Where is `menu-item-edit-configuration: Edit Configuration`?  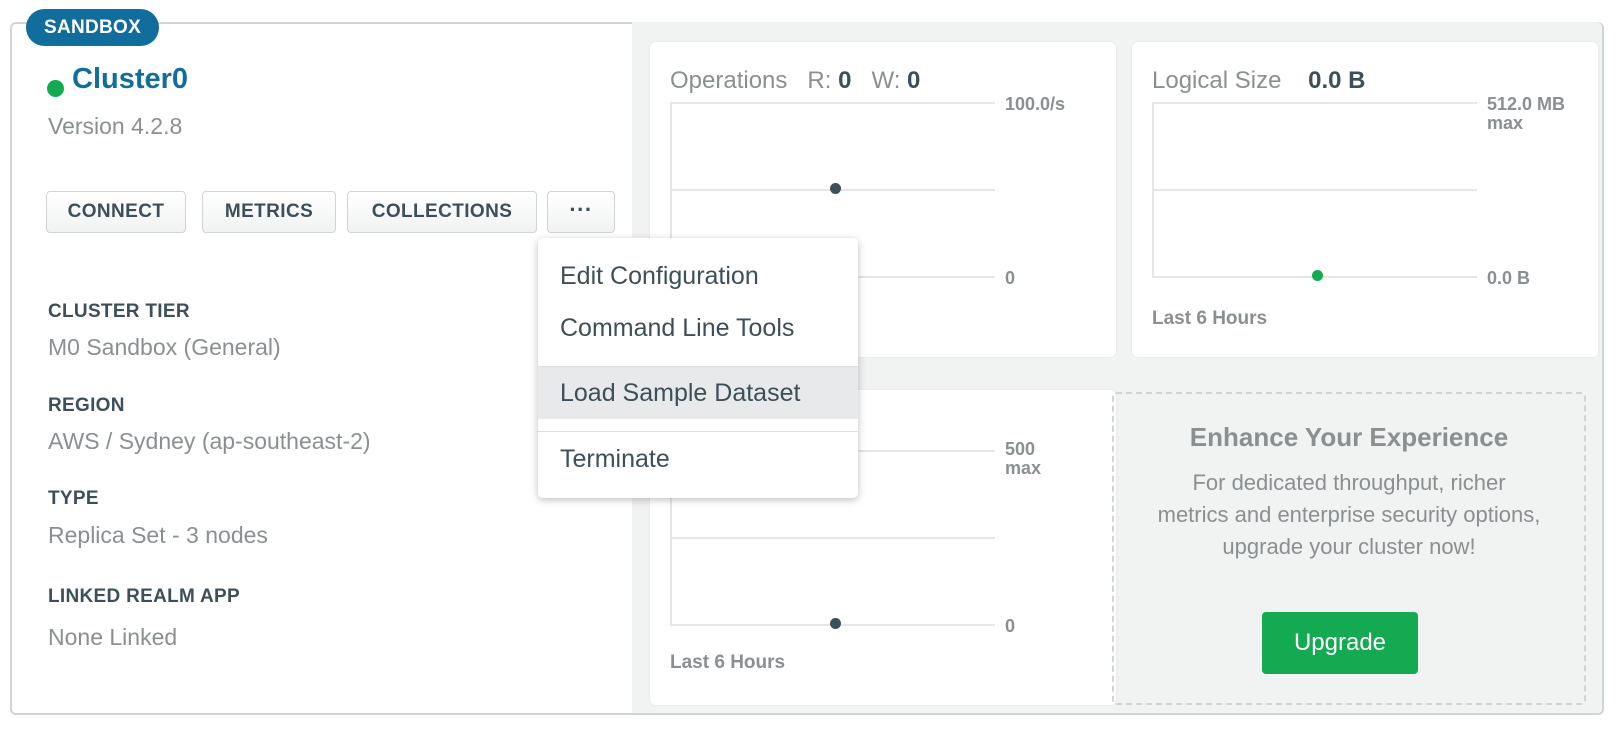 menu-item-edit-configuration: Edit Configuration is located at coordinates (698, 276).